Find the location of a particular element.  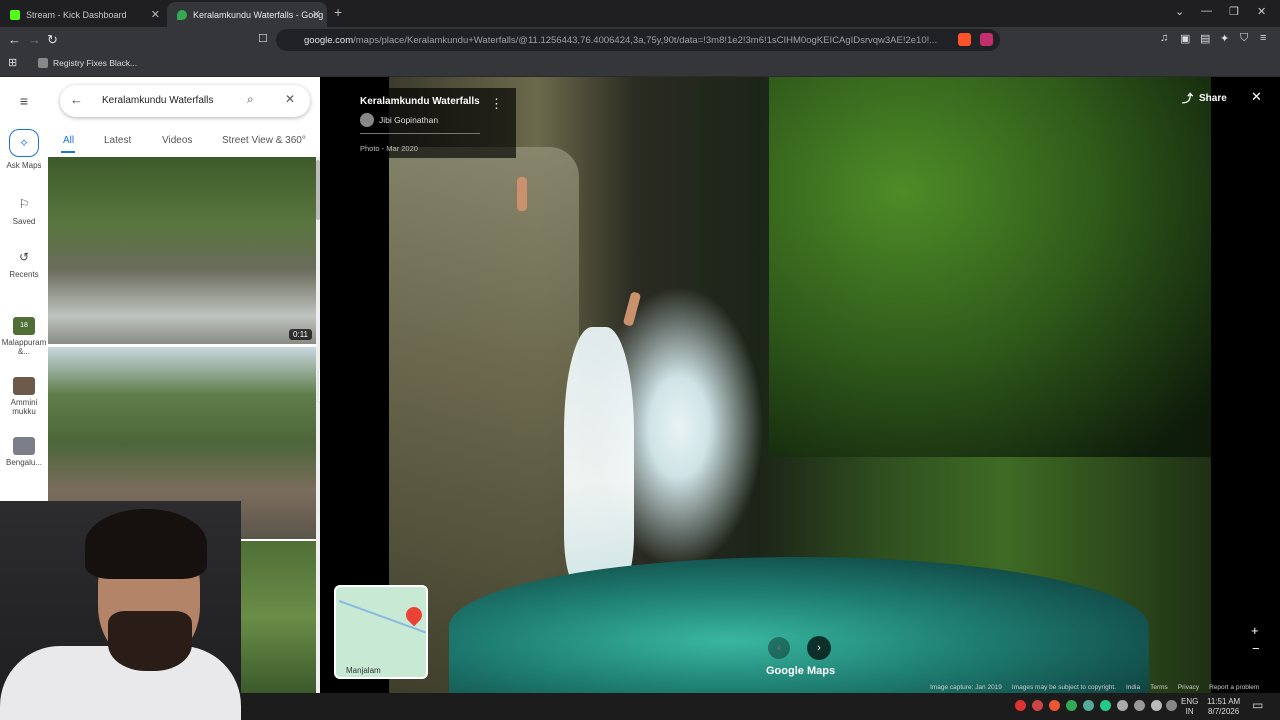

new-tab-button: + is located at coordinates (338, 12).